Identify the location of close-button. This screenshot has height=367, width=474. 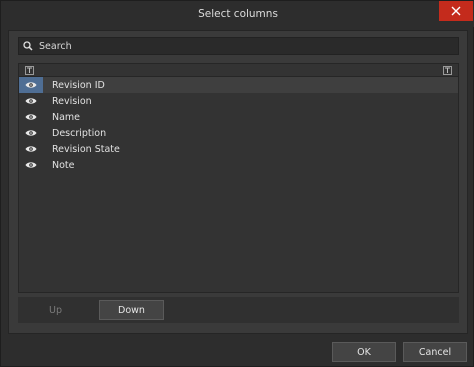
(456, 11).